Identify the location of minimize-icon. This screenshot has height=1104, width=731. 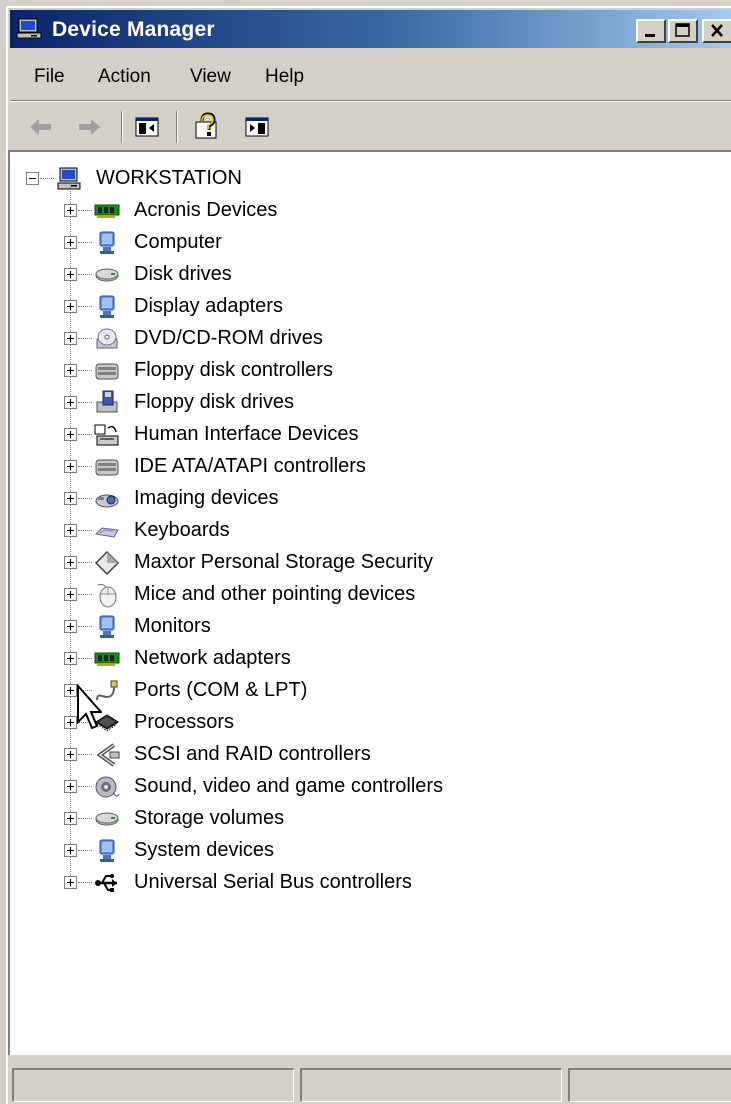
(650, 35).